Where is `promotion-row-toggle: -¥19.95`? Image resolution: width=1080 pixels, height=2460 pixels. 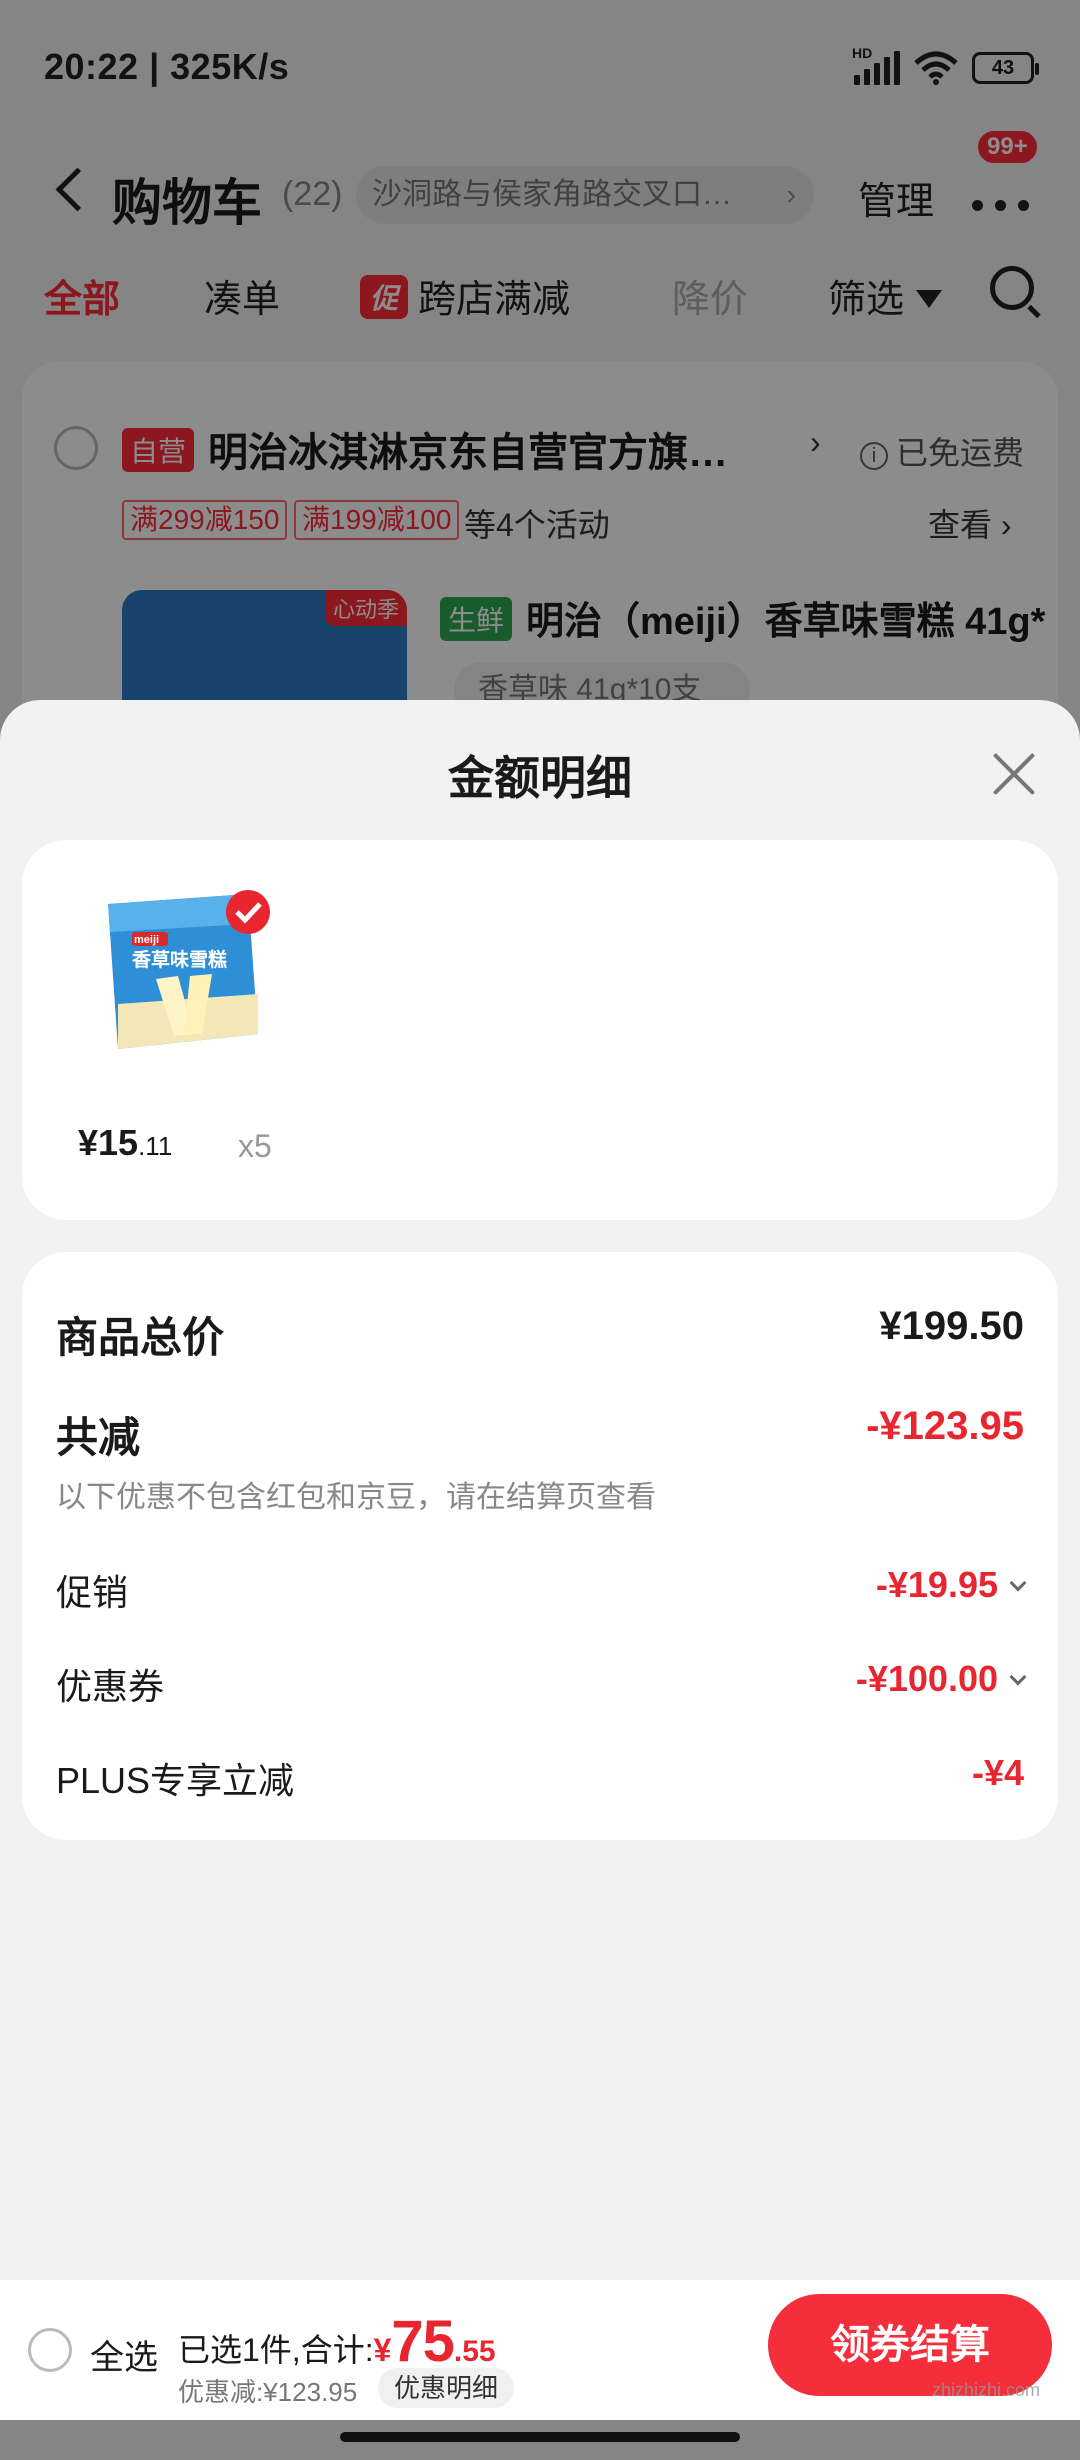
promotion-row-toggle: -¥19.95 is located at coordinates (951, 1585).